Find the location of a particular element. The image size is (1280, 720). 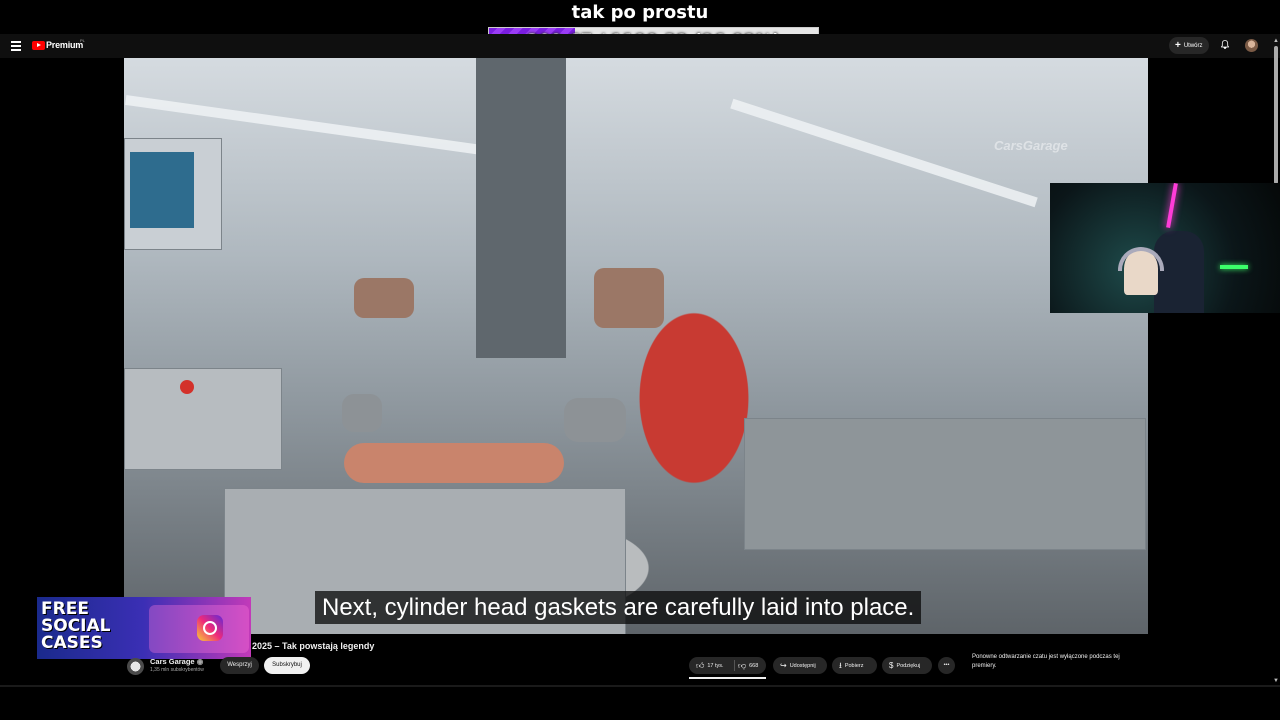

dislike-count: 668 is located at coordinates (754, 666).